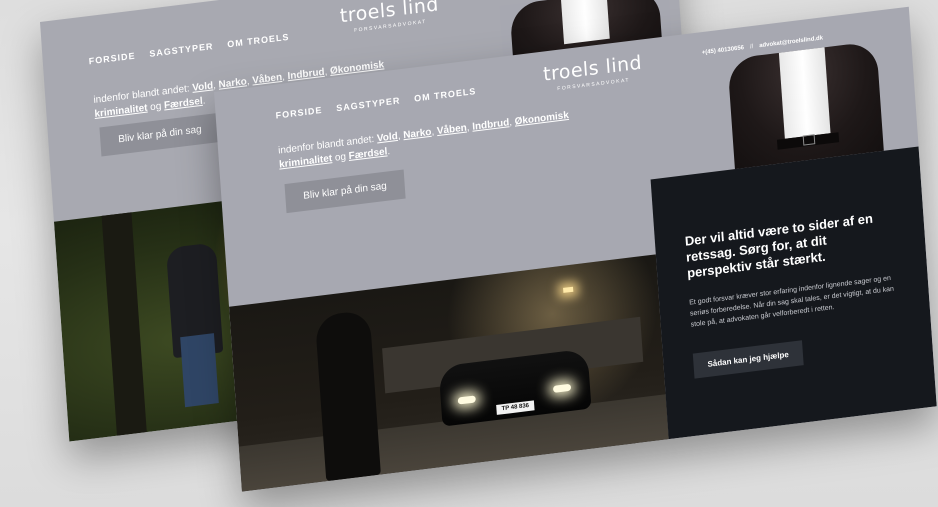  I want to click on email-link: advokat@troelslind.dk, so click(791, 42).